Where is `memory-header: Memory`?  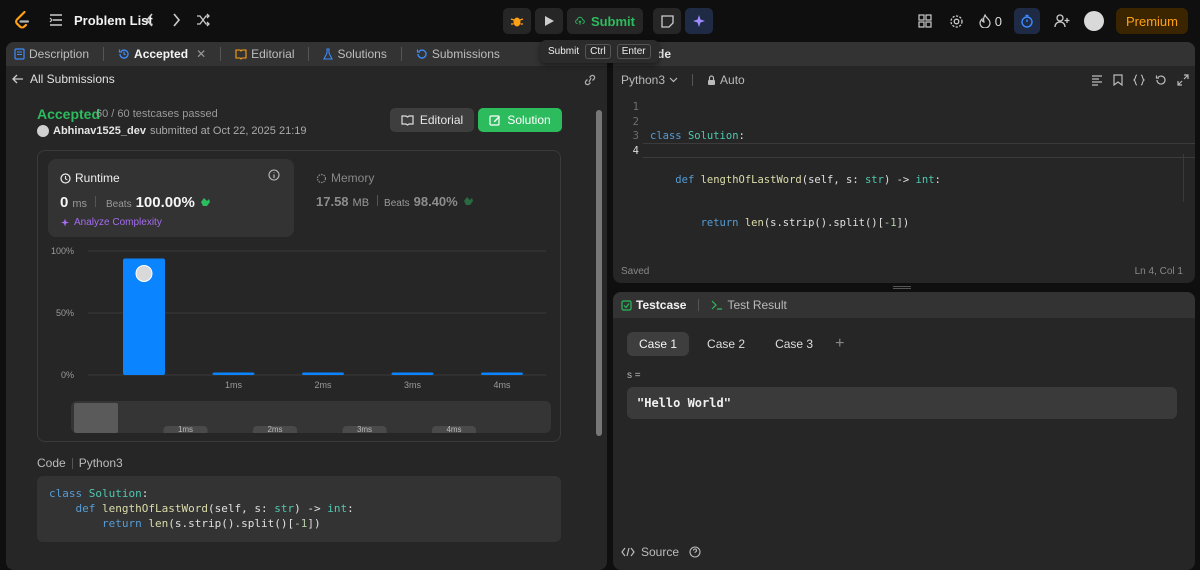 memory-header: Memory is located at coordinates (345, 178).